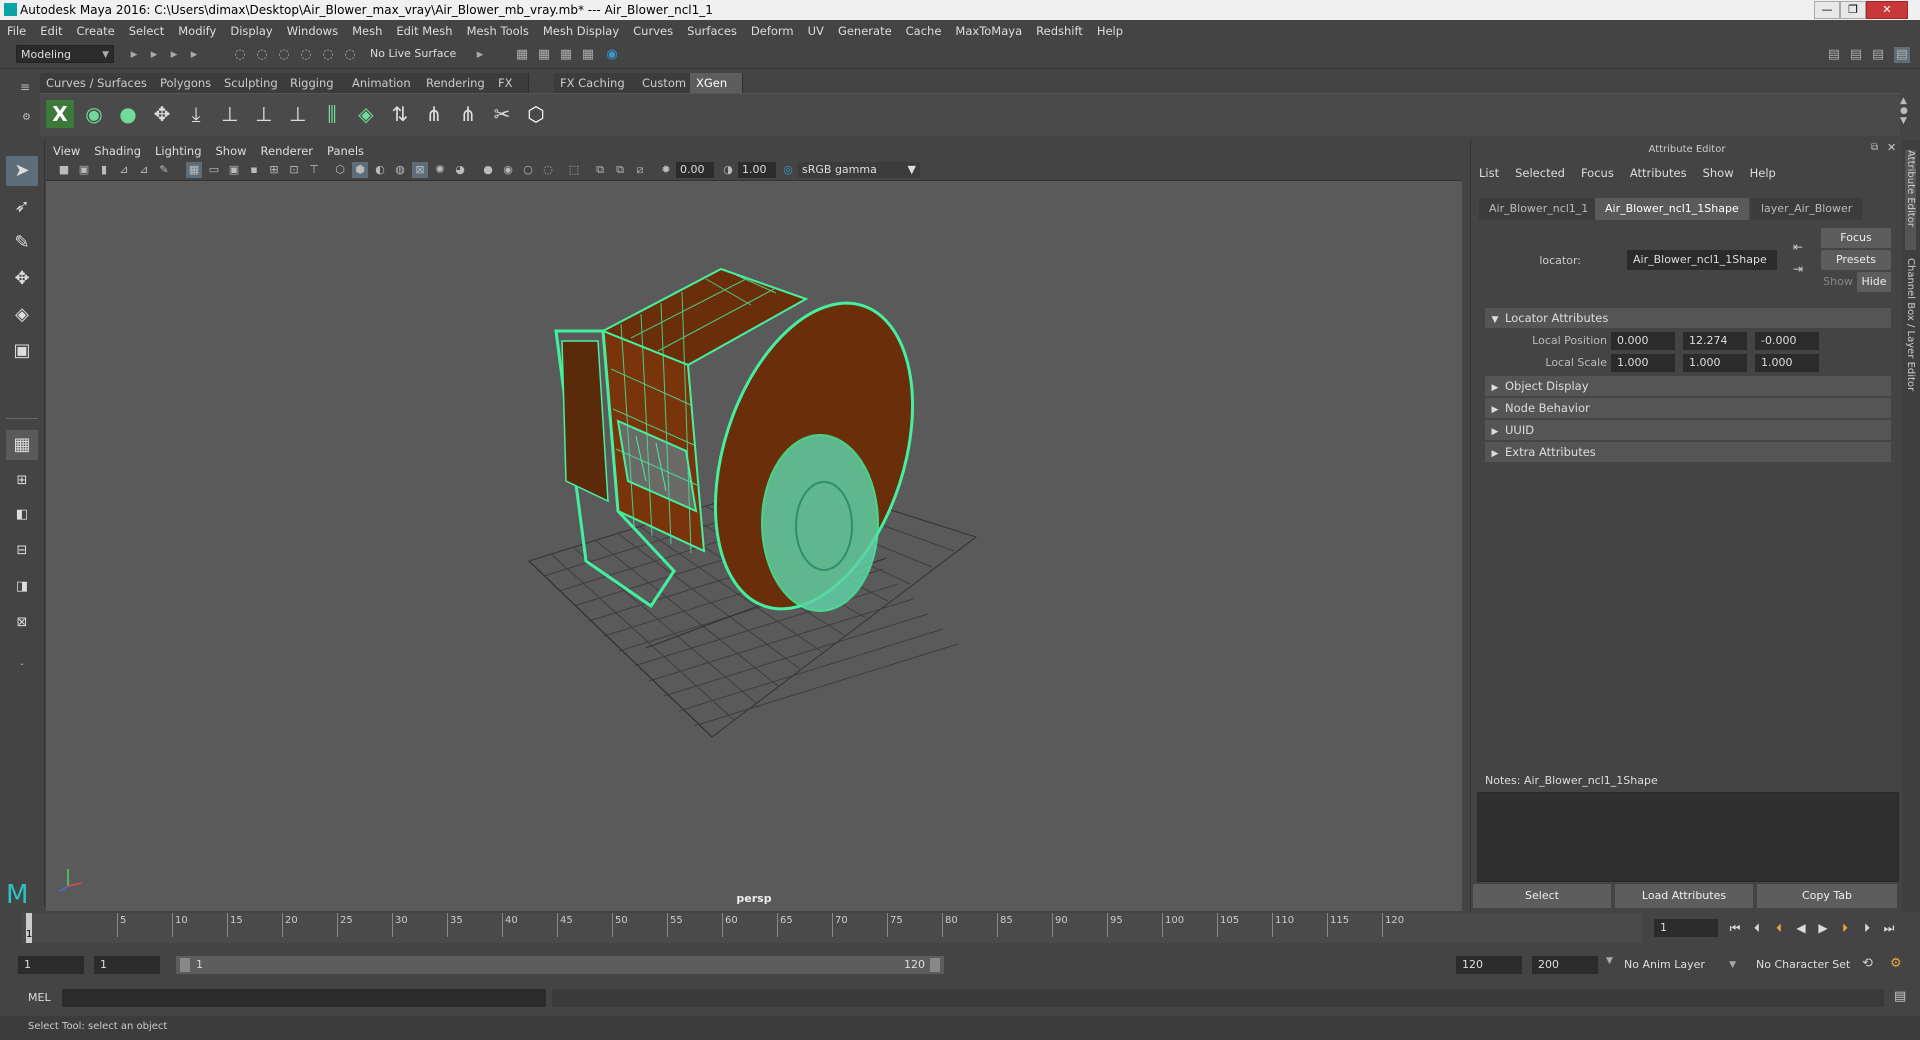 This screenshot has height=1040, width=1920. Describe the element at coordinates (1715, 363) in the screenshot. I see `local-scale-y: 1.000` at that location.